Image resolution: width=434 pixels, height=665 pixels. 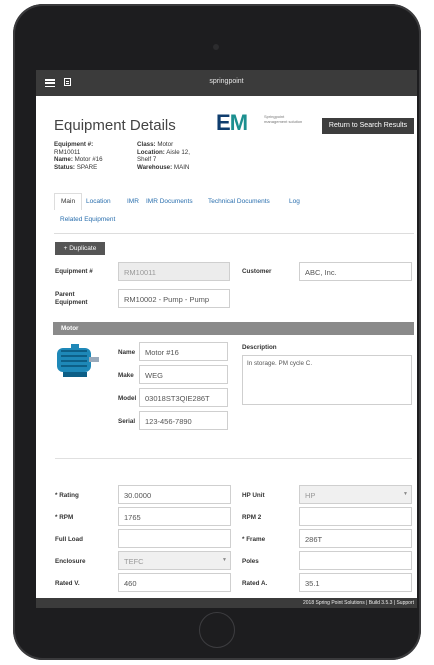 I want to click on top-bar: springpoint, so click(x=226, y=83).